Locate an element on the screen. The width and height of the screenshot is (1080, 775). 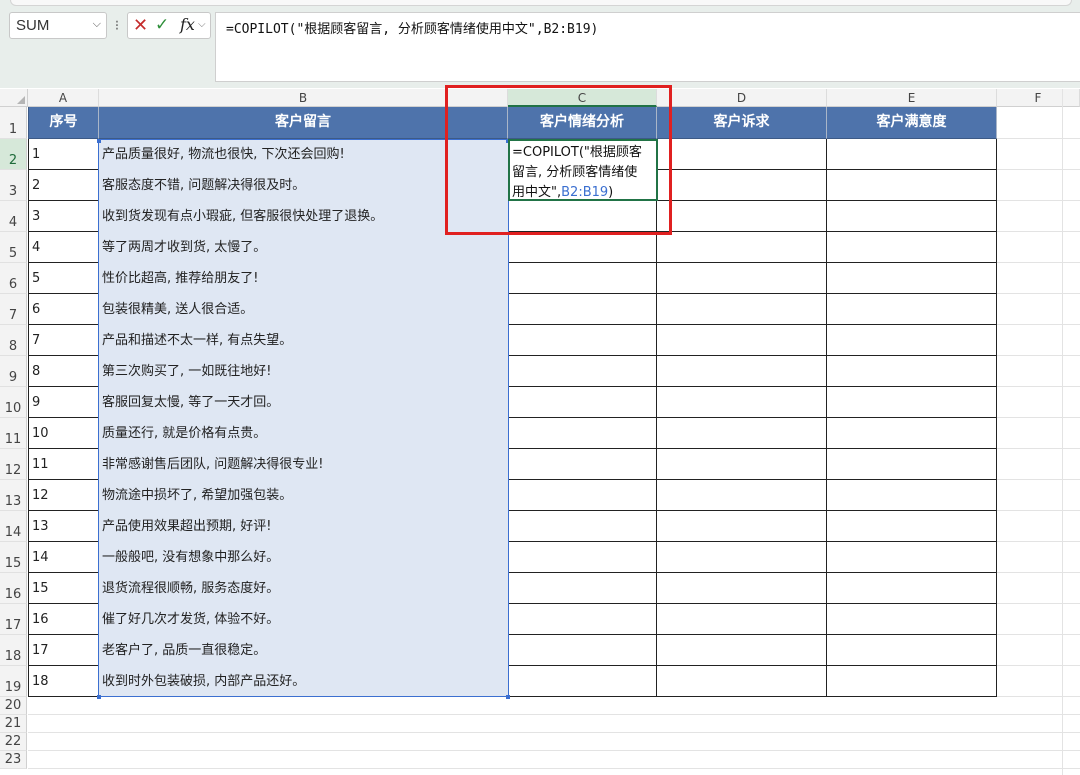
row-header-9: 9 is located at coordinates (13, 371).